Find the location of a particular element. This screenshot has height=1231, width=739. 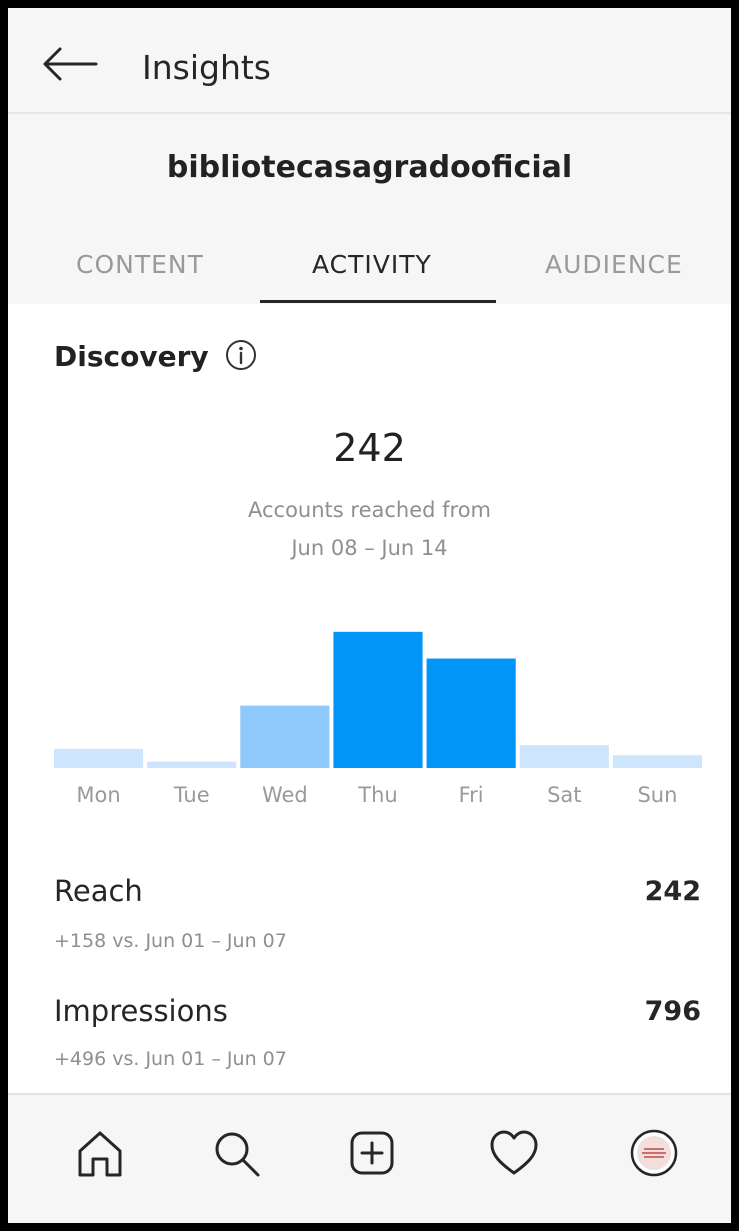

tick-label-mon: Mon is located at coordinates (98, 795).